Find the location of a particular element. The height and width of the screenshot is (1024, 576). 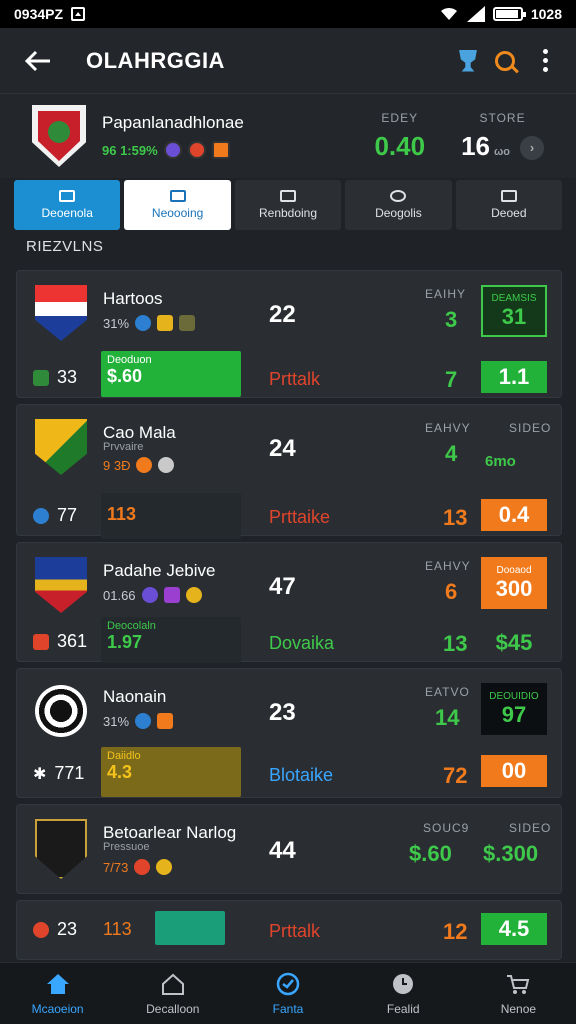

back-button is located at coordinates (38, 61).